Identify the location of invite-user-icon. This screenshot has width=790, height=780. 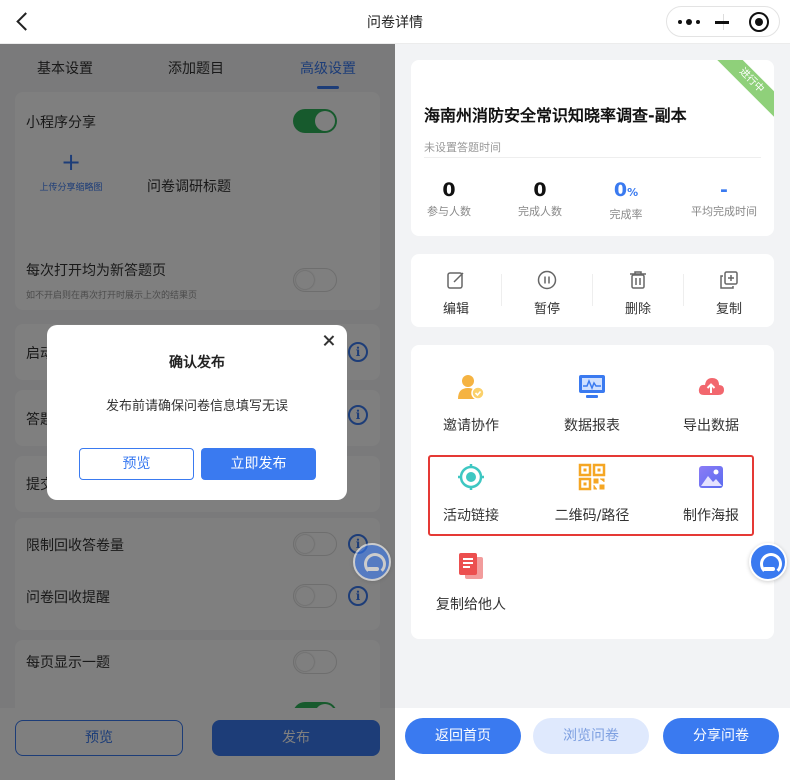
(471, 387).